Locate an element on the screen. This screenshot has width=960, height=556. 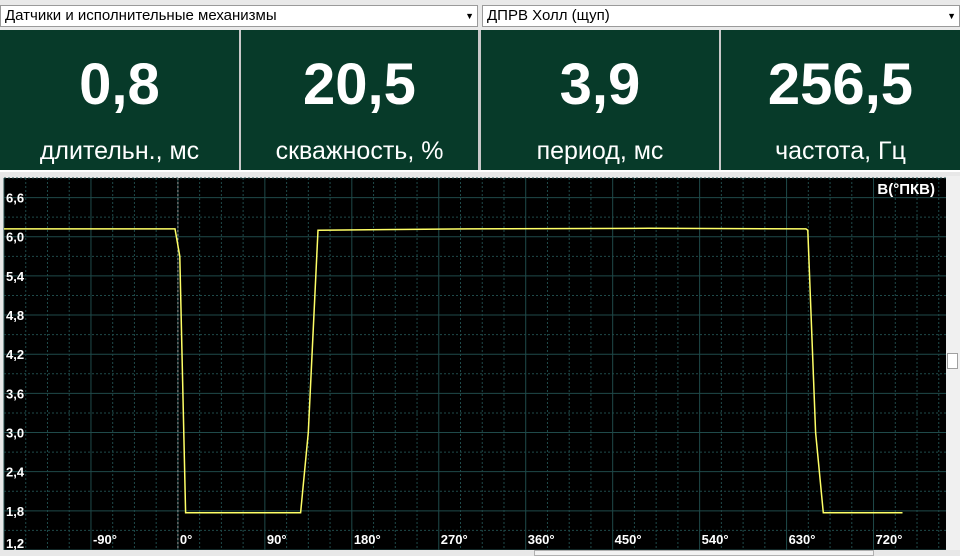
metric-frequency: 256,5 частота, Гц is located at coordinates (840, 100).